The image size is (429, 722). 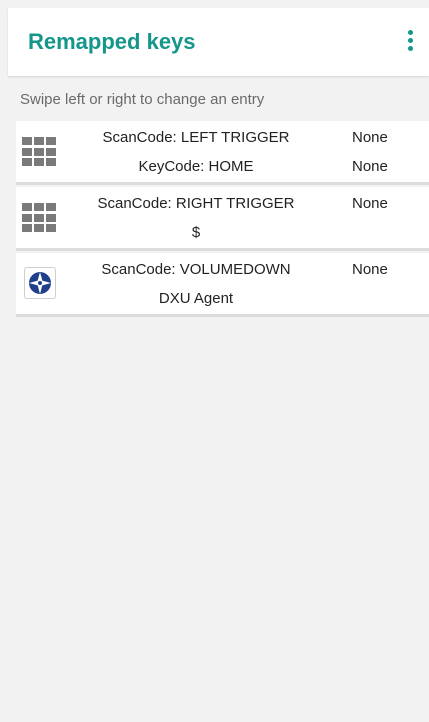 What do you see at coordinates (196, 166) in the screenshot?
I see `key-code-label: KeyCode: HOME` at bounding box center [196, 166].